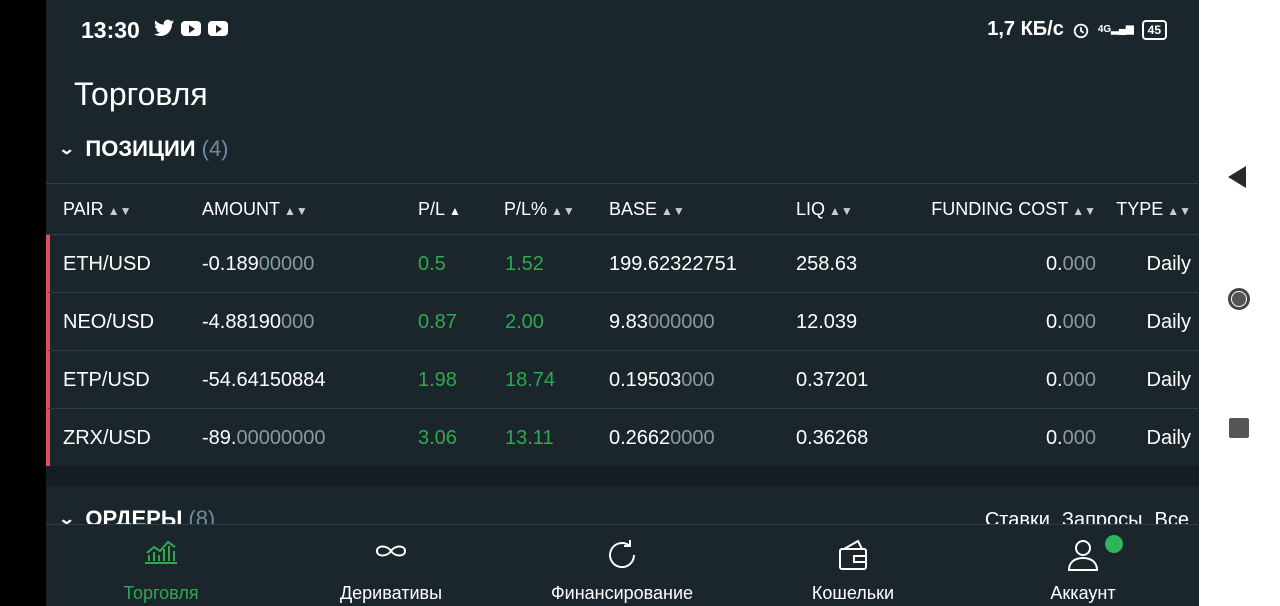 The image size is (1280, 606). What do you see at coordinates (1239, 299) in the screenshot?
I see `home-icon` at bounding box center [1239, 299].